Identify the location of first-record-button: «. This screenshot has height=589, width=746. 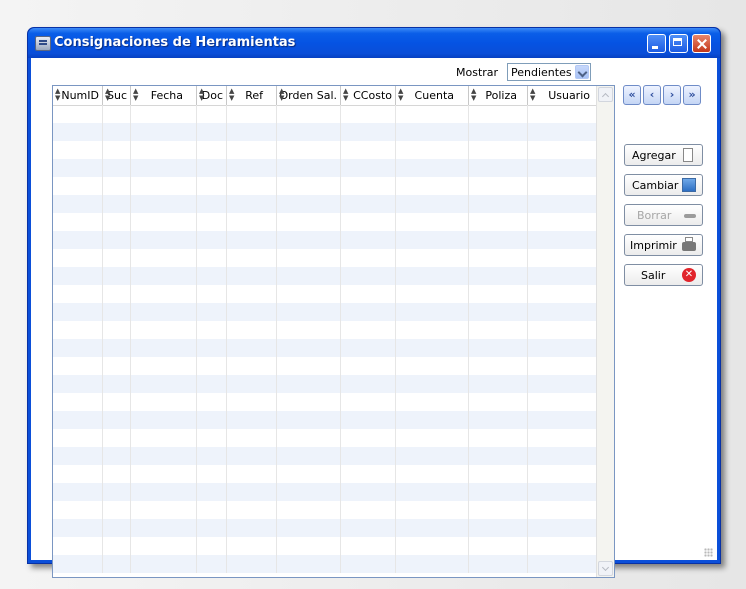
(632, 95).